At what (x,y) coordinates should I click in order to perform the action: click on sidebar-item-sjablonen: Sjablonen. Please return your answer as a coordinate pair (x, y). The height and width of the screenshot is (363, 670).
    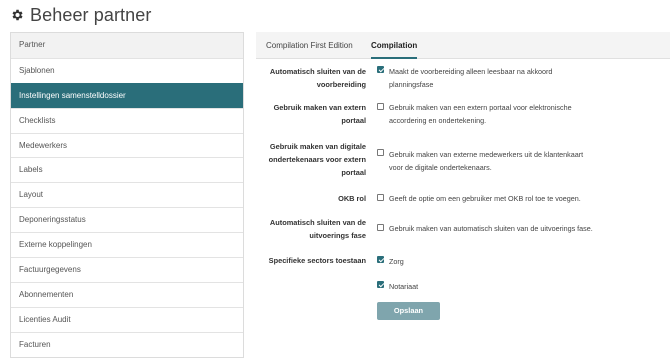
    Looking at the image, I should click on (127, 70).